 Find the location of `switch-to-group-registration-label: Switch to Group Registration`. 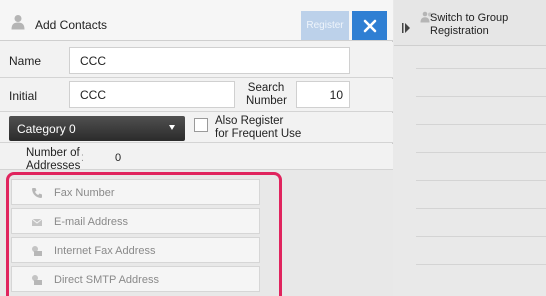

switch-to-group-registration-label: Switch to Group Registration is located at coordinates (469, 25).